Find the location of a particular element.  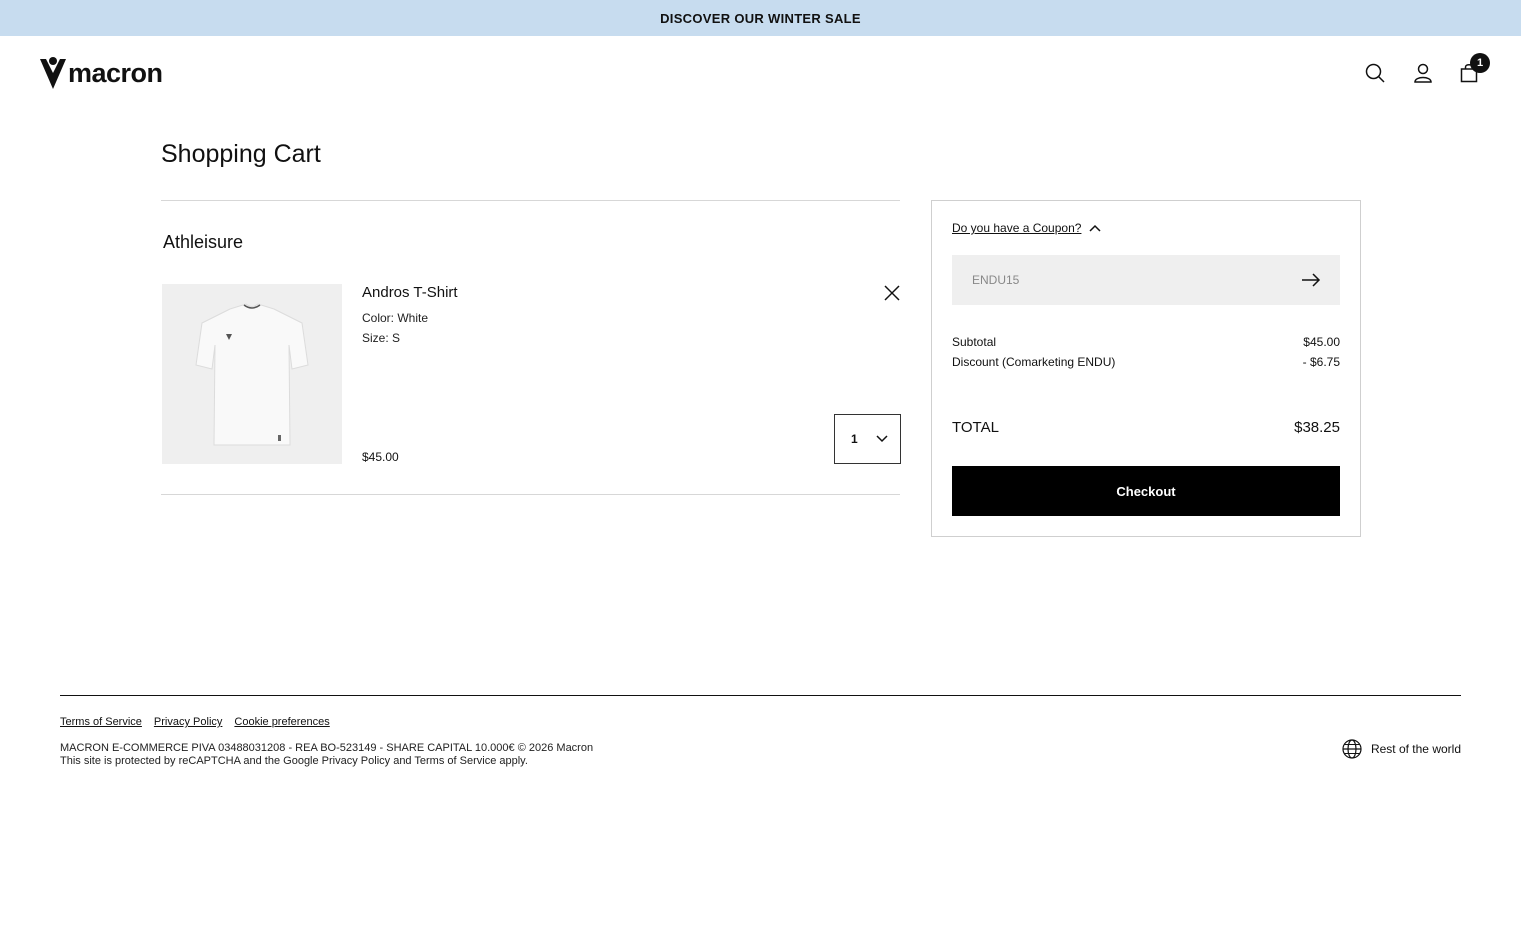

region-selector: Rest of the world is located at coordinates (1401, 749).